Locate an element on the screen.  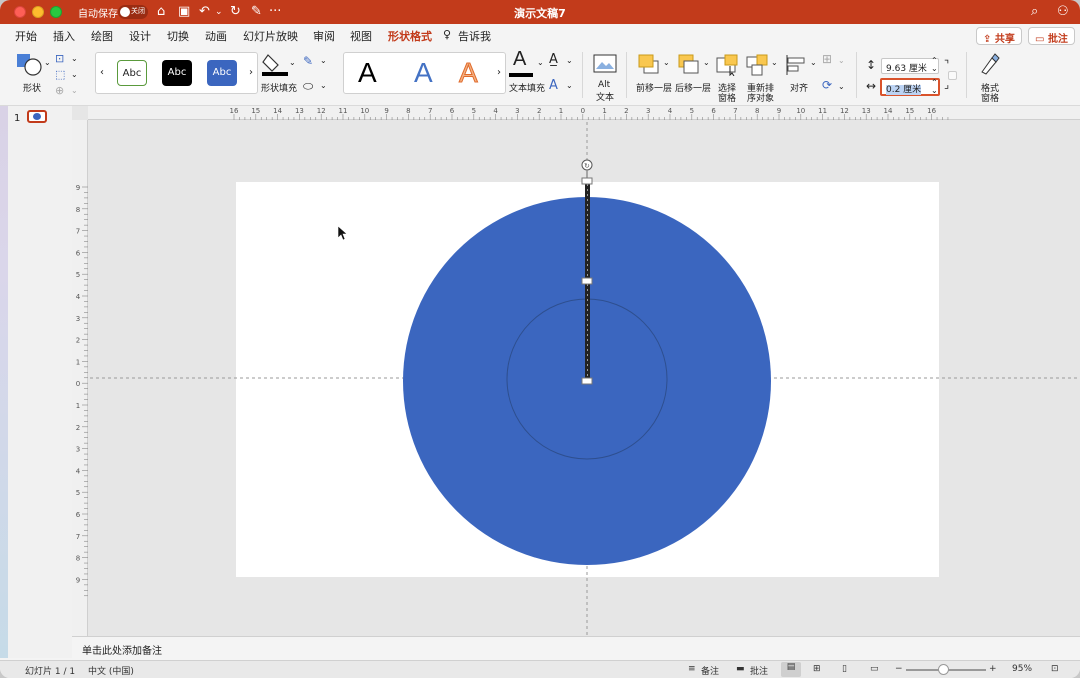
notes-toggle-label: 备注 is located at coordinates (710, 670).